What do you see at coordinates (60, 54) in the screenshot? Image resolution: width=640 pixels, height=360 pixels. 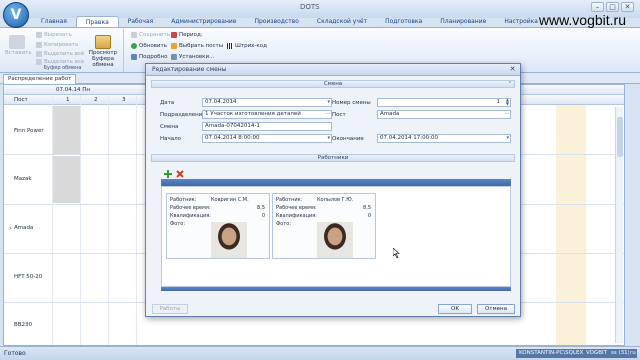 I see `select-all-button: Выделить всё` at bounding box center [60, 54].